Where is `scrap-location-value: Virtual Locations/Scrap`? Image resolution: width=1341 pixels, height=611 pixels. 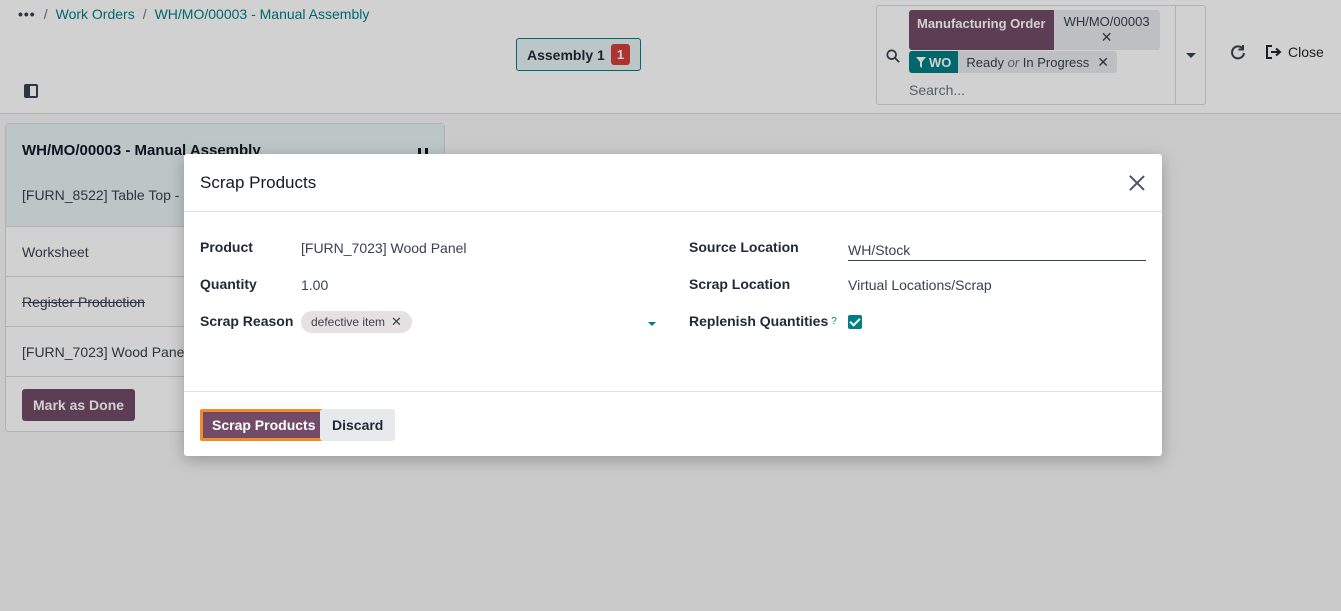
scrap-location-value: Virtual Locations/Scrap is located at coordinates (920, 285).